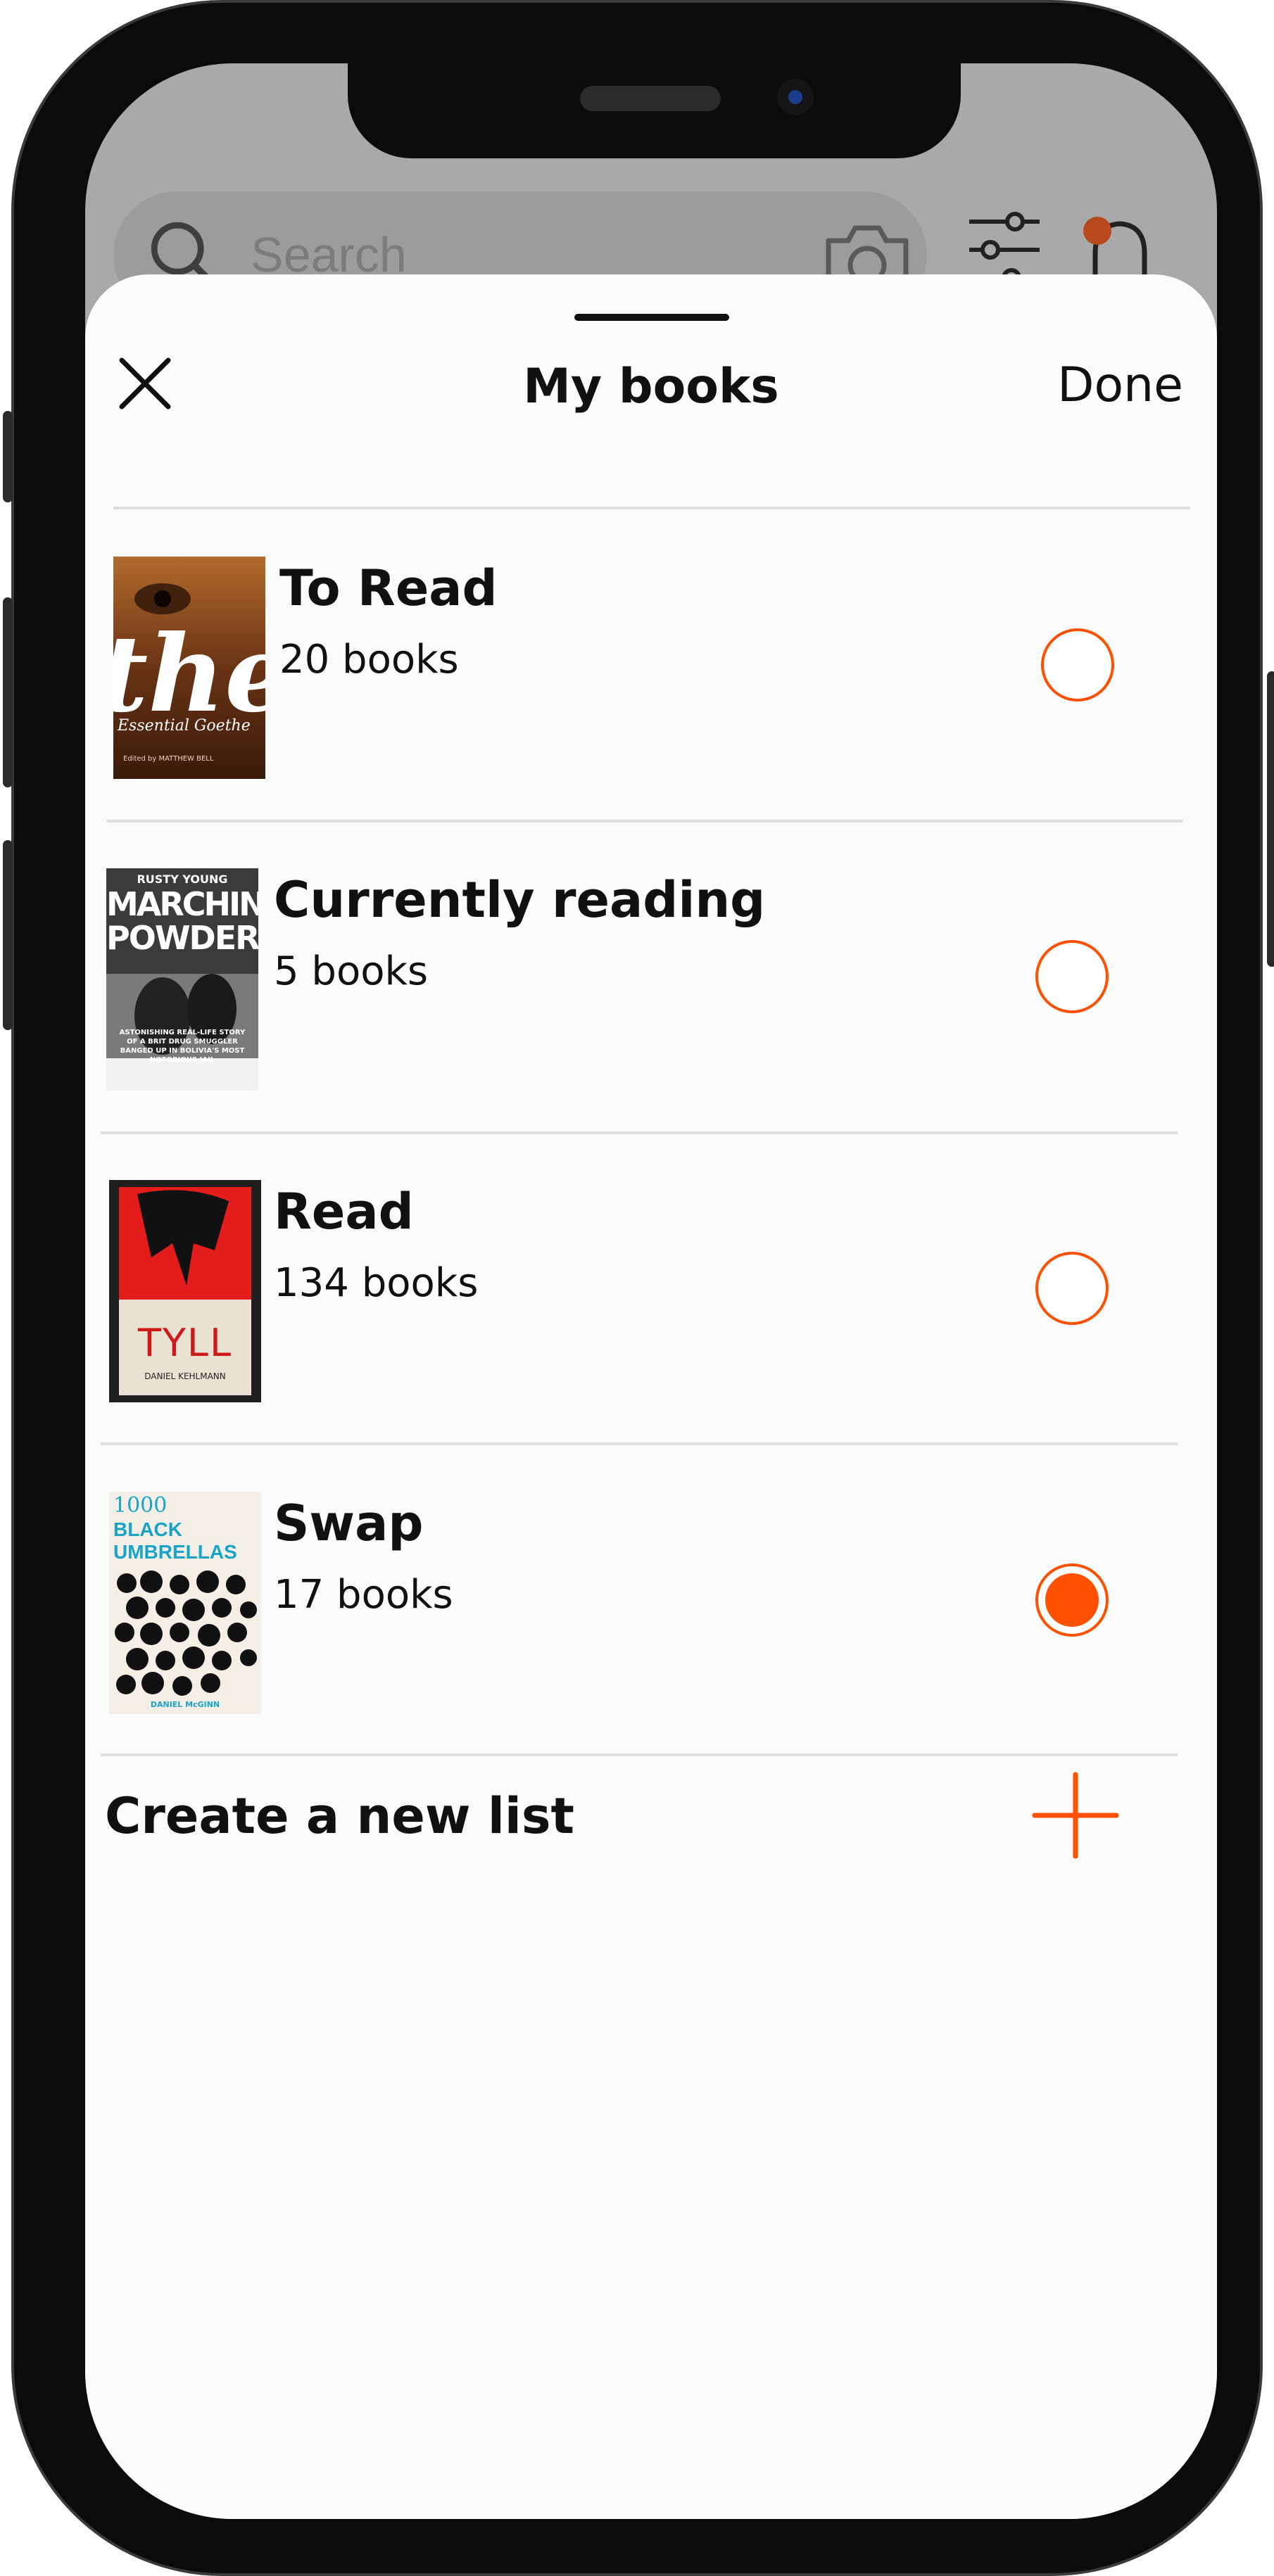 This screenshot has width=1274, height=2576. Describe the element at coordinates (168, 759) in the screenshot. I see `cover-editor: Edited by MATTHEW BELL` at that location.